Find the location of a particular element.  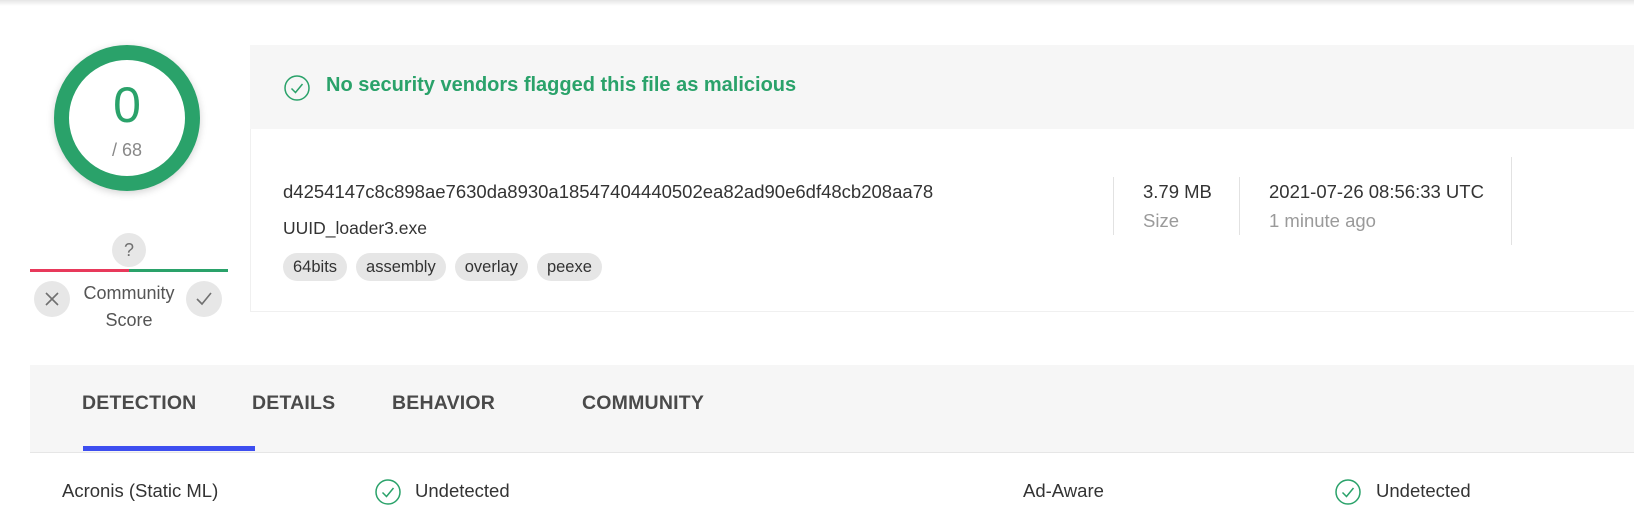

community-score-bar-malicious is located at coordinates (79, 270).